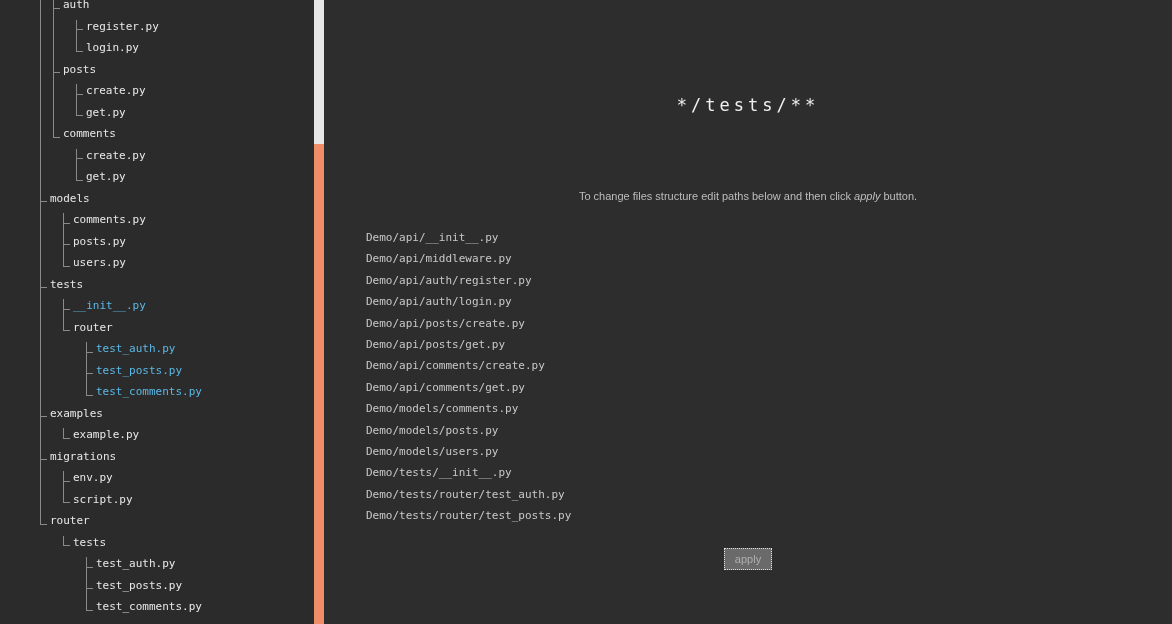  Describe the element at coordinates (432, 430) in the screenshot. I see `file-path: Demo/models/posts.py` at that location.